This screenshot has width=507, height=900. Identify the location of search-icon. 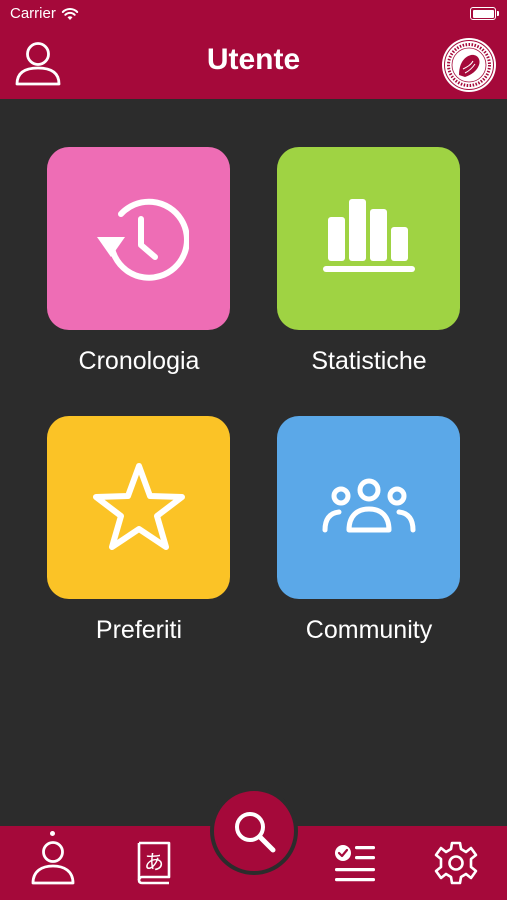
(255, 832).